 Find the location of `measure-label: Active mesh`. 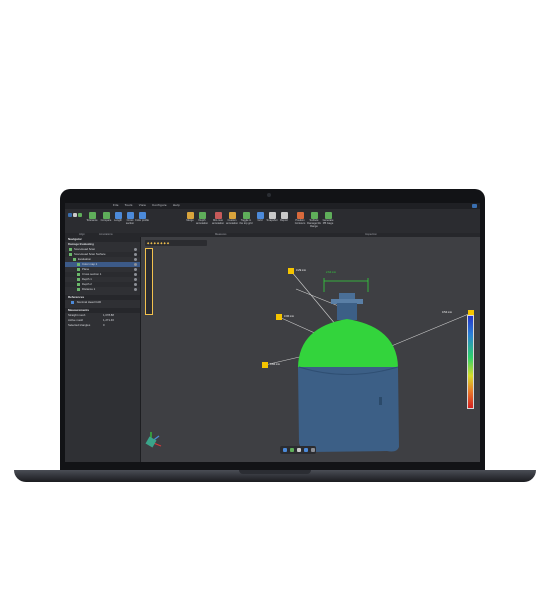

measure-label: Active mesh is located at coordinates (76, 320).